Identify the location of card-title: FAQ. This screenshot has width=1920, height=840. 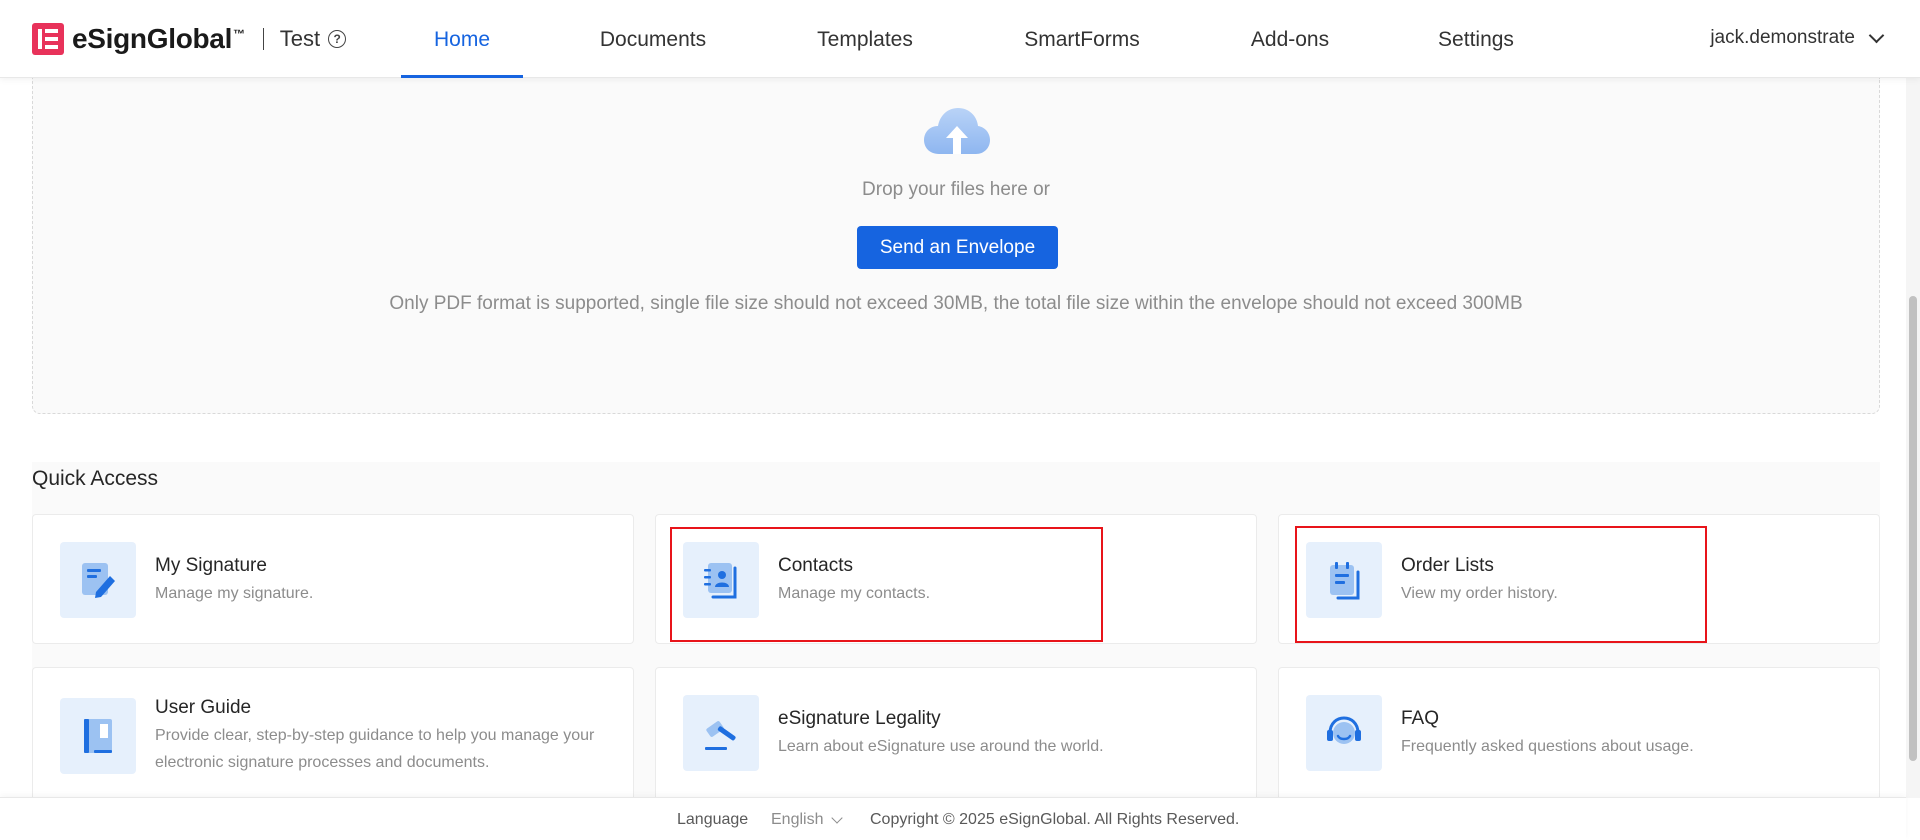
(1420, 718).